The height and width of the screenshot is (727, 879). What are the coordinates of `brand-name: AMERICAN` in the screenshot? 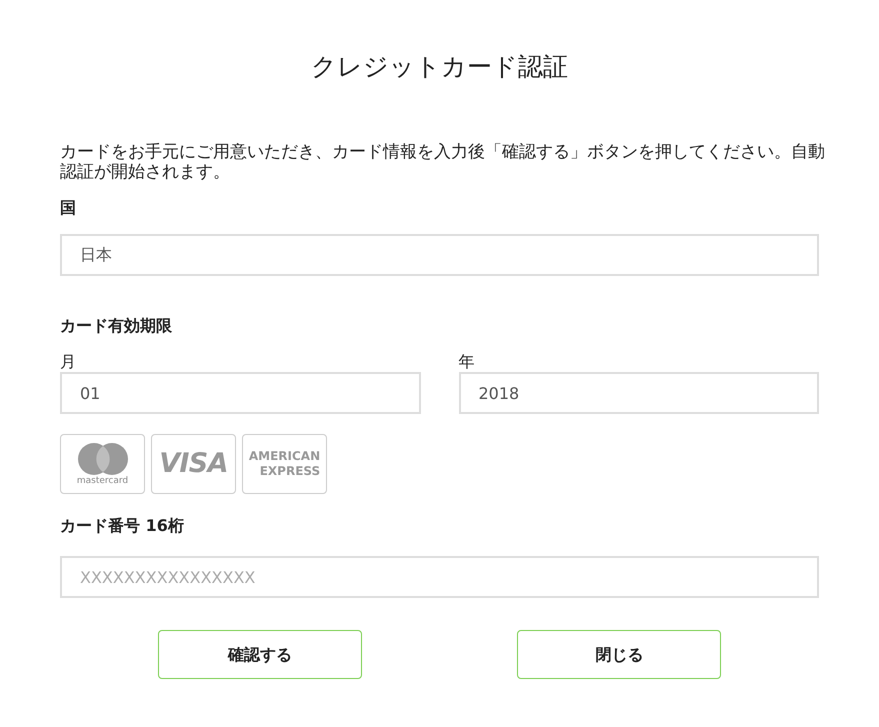 It's located at (284, 456).